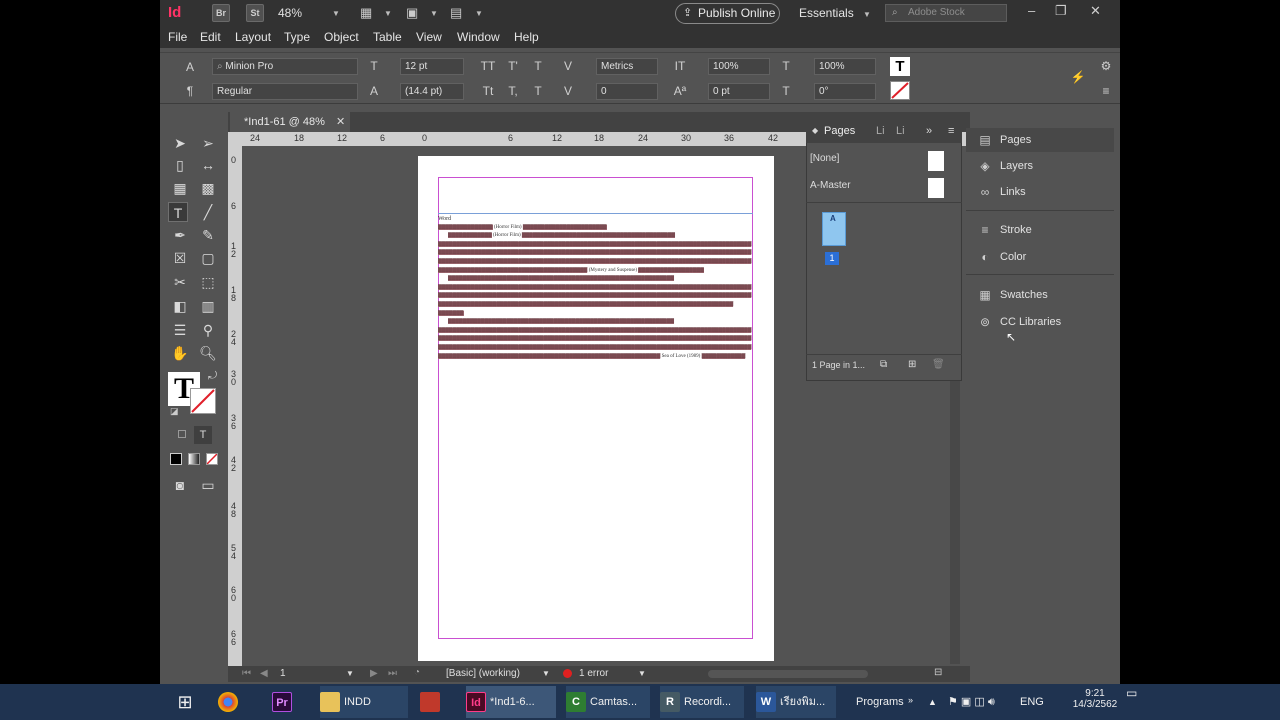 The width and height of the screenshot is (1280, 720). I want to click on view-options-icon: ▦, so click(366, 13).